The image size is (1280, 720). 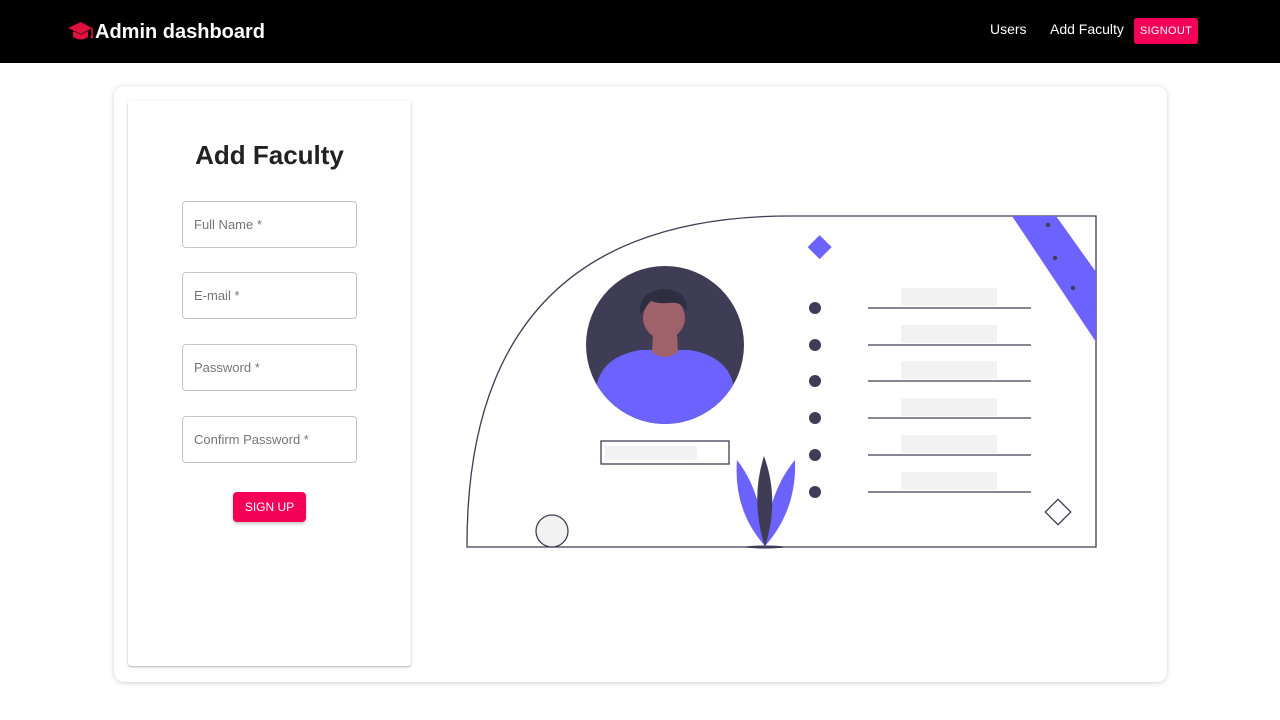 I want to click on diamond-shape, so click(x=819, y=247).